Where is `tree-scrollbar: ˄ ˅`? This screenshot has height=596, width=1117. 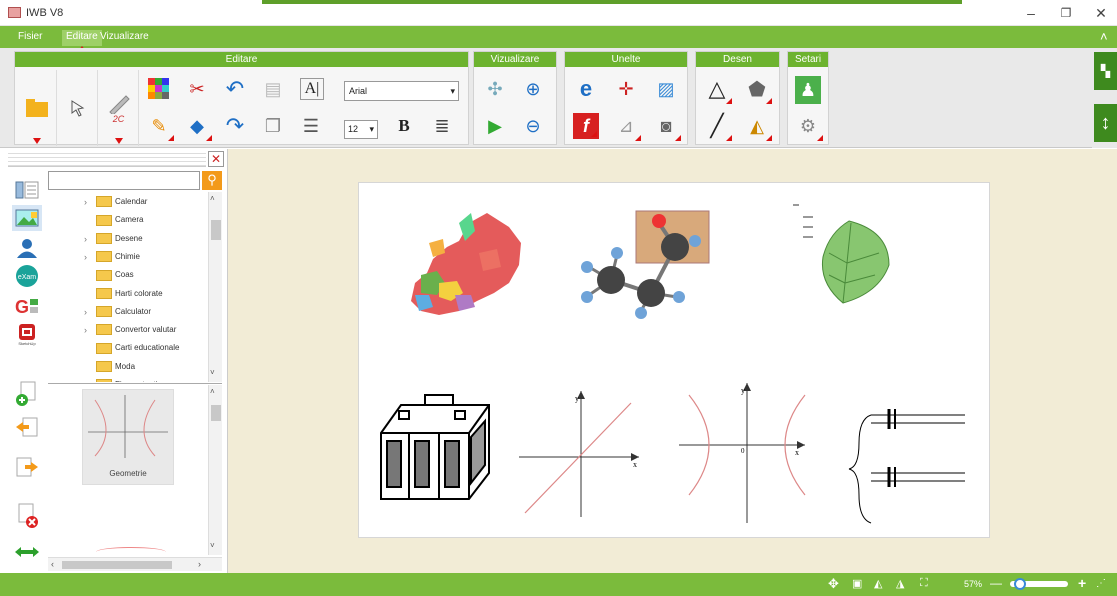
tree-scrollbar: ˄ ˅ is located at coordinates (215, 287).